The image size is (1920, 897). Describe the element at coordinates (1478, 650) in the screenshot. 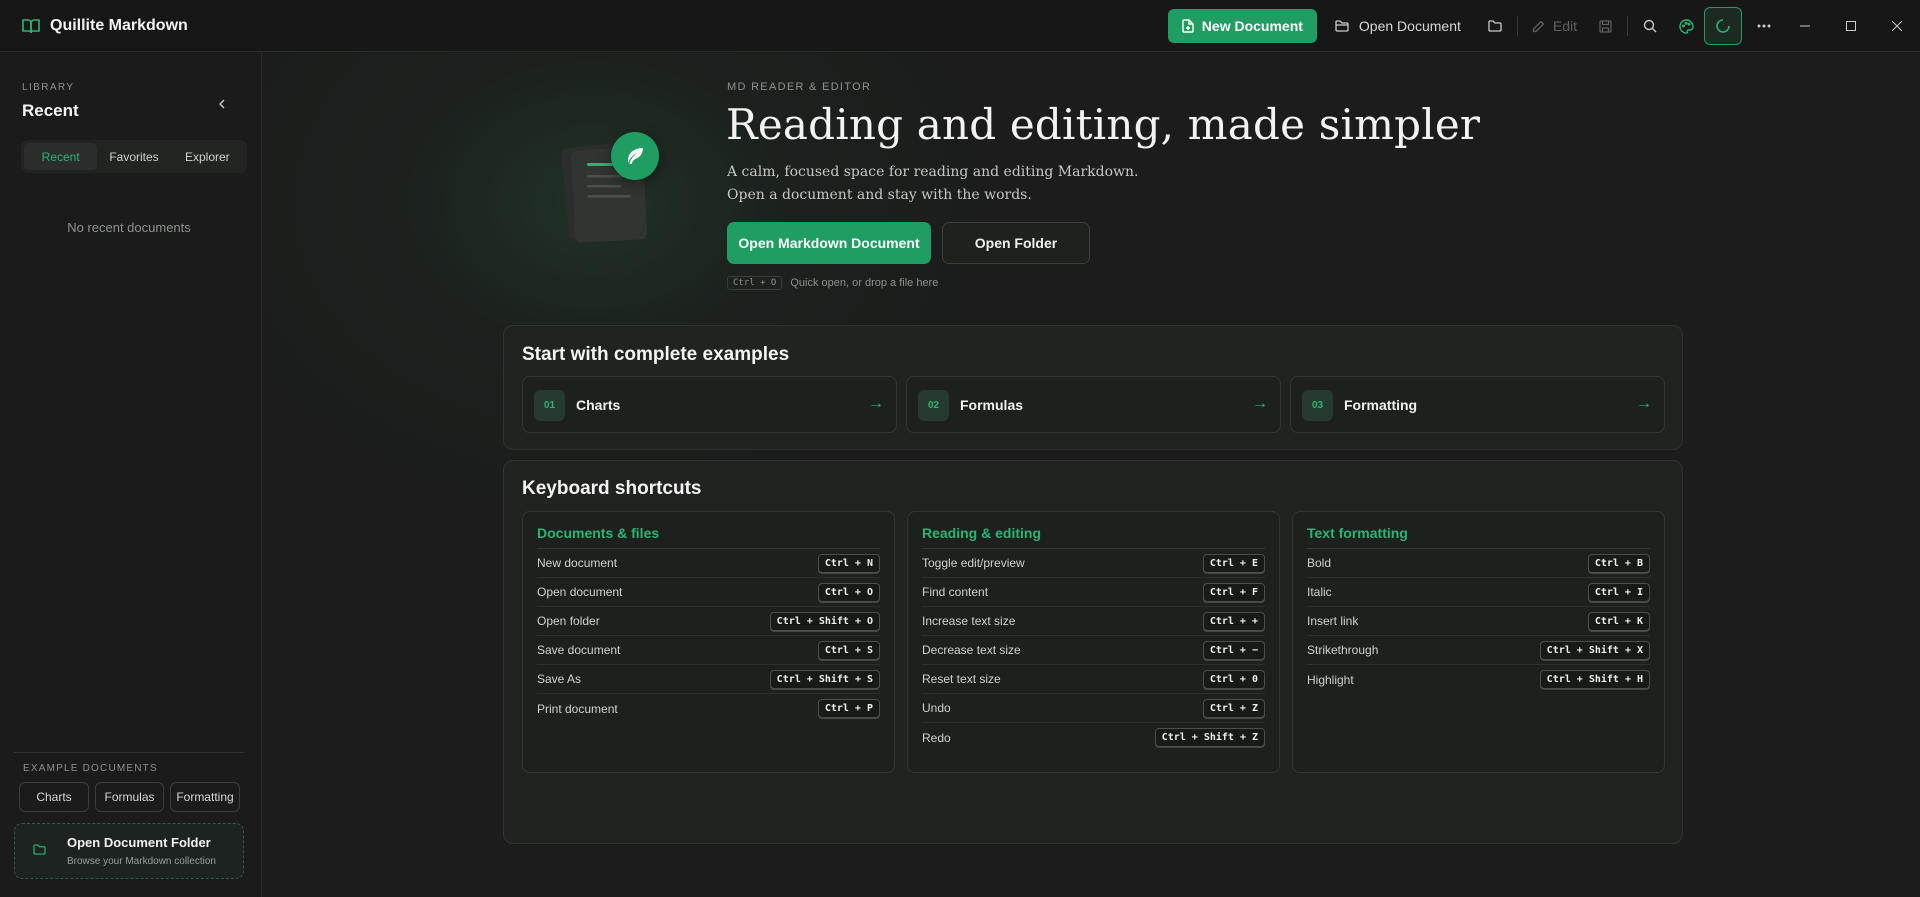

I see `shortcut-row: Strikethrough Ctrl + Shift + X` at that location.